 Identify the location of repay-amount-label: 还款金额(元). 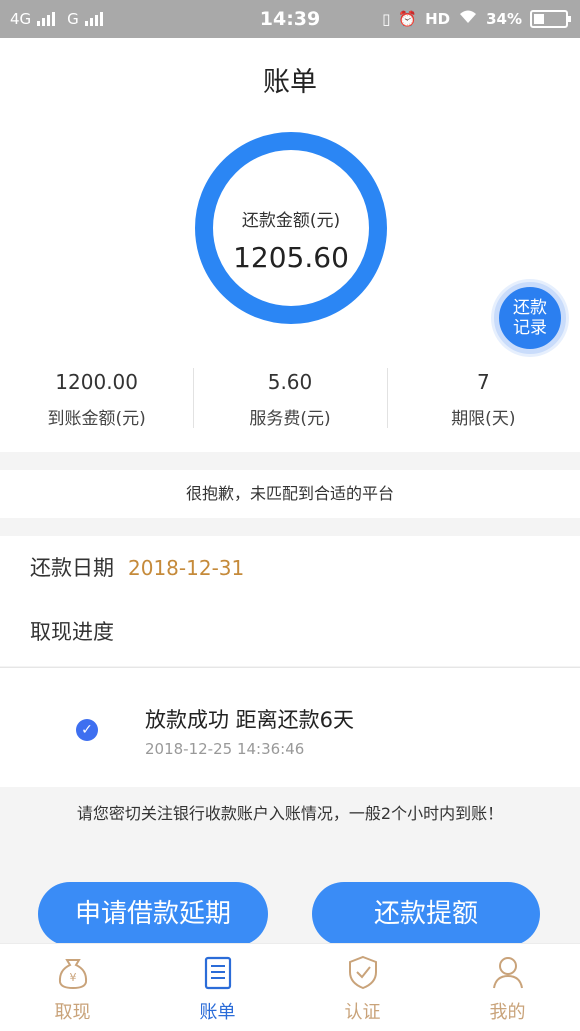
(291, 221).